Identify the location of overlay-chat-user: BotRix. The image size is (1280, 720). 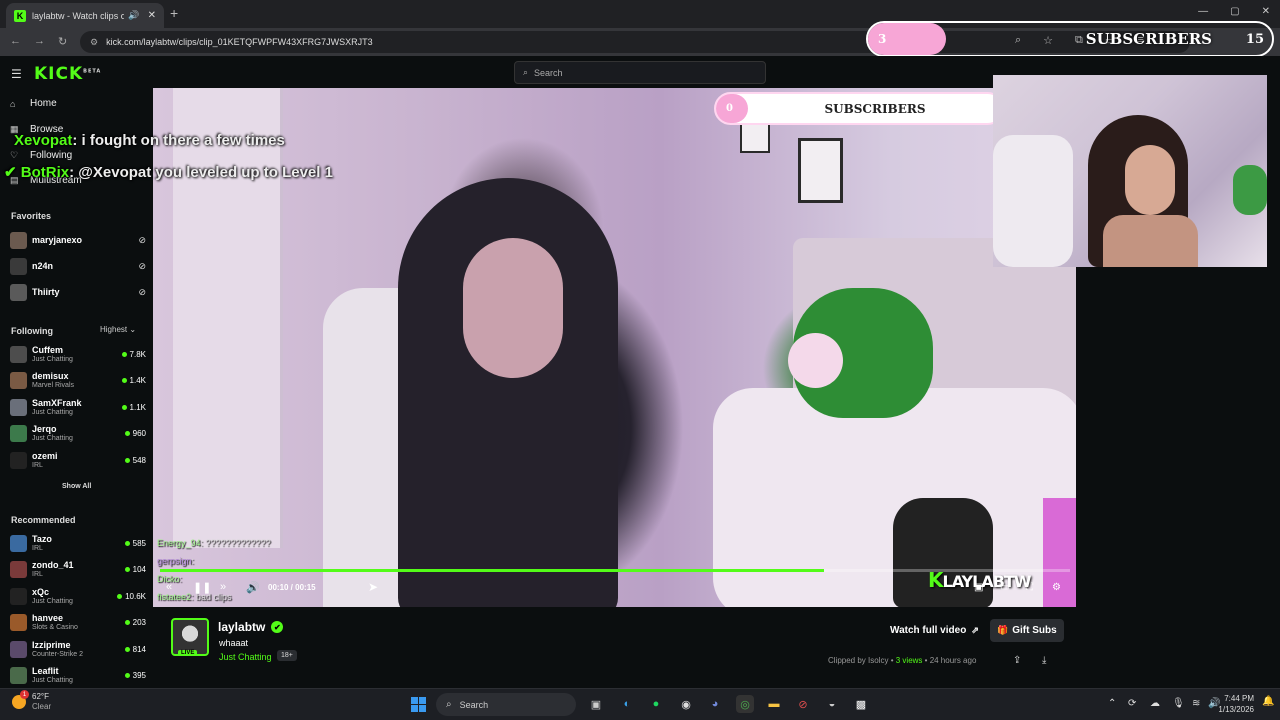
(45, 172).